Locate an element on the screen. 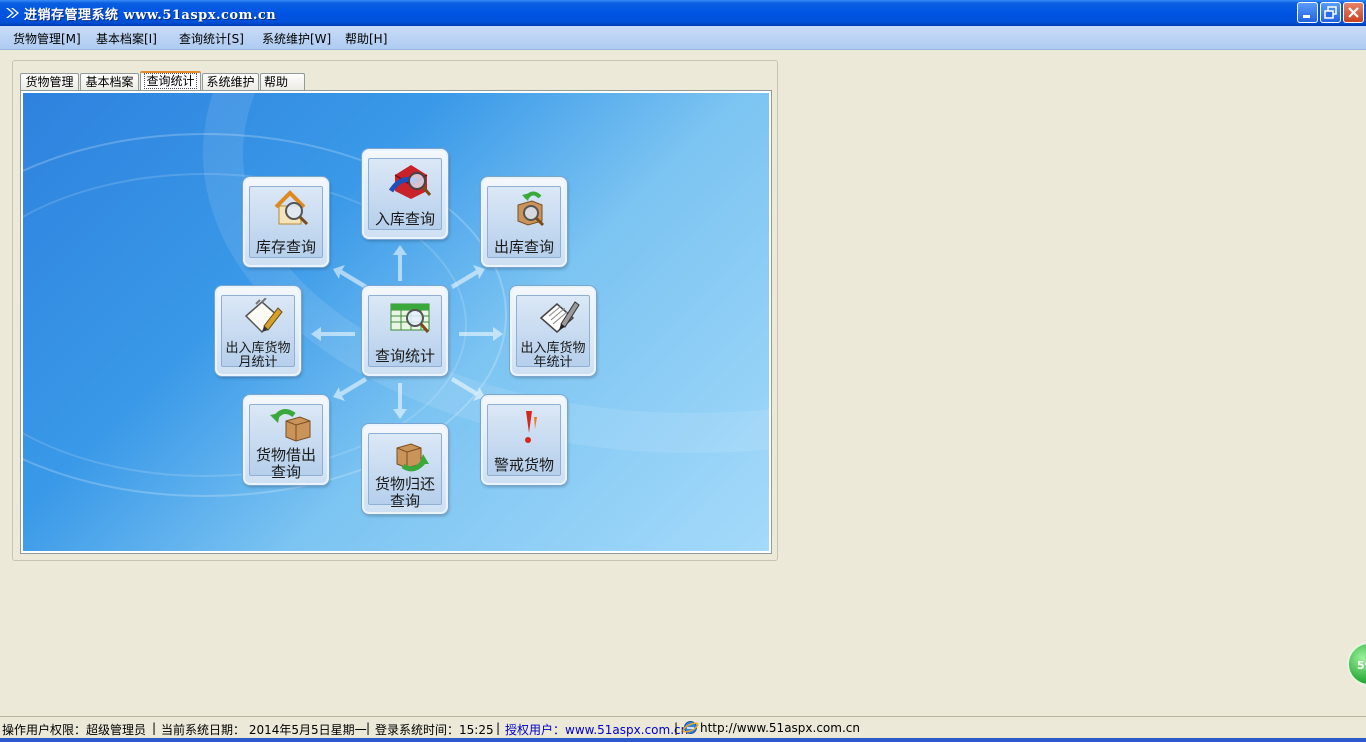 This screenshot has height=742, width=1366. return-query-button: 货物归还 查询 is located at coordinates (405, 469).